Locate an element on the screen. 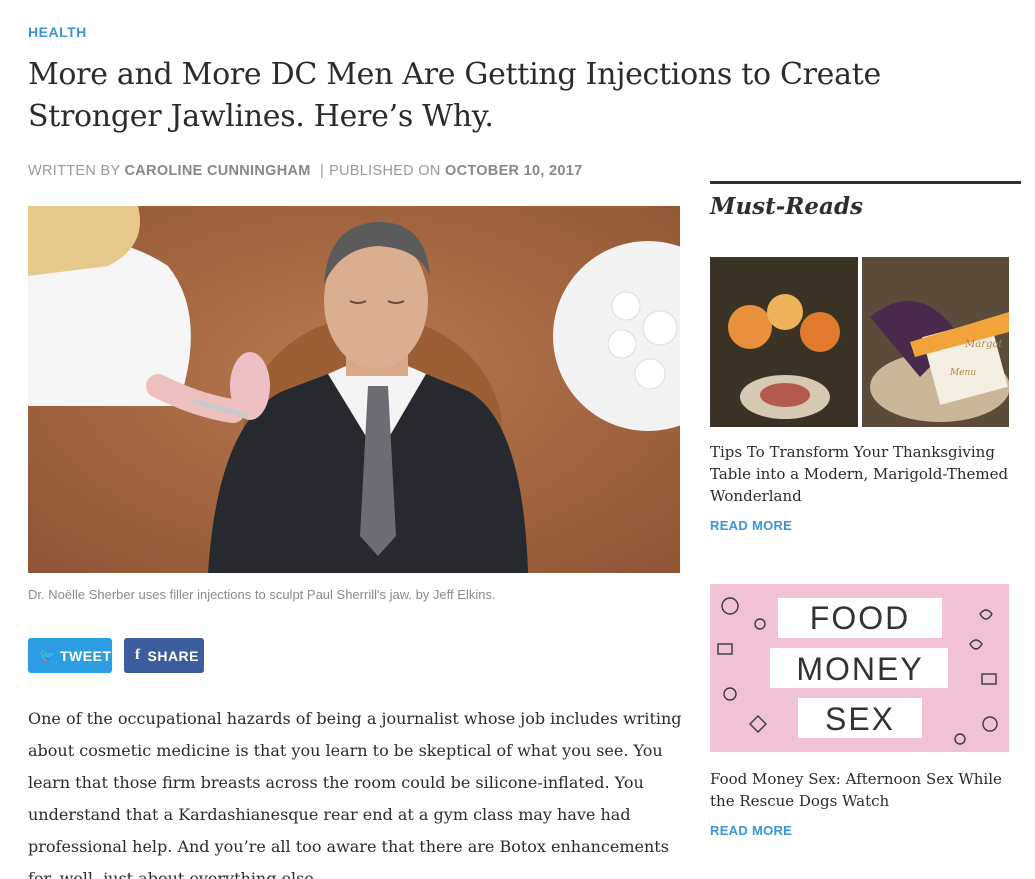 This screenshot has height=879, width=1035. tweet-label: TWEET is located at coordinates (86, 655).